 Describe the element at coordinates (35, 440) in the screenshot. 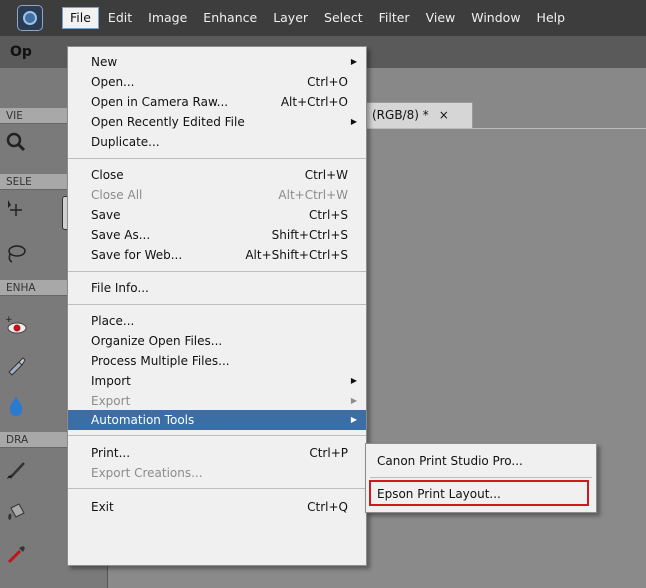

I see `section-draw-label: DRA` at that location.